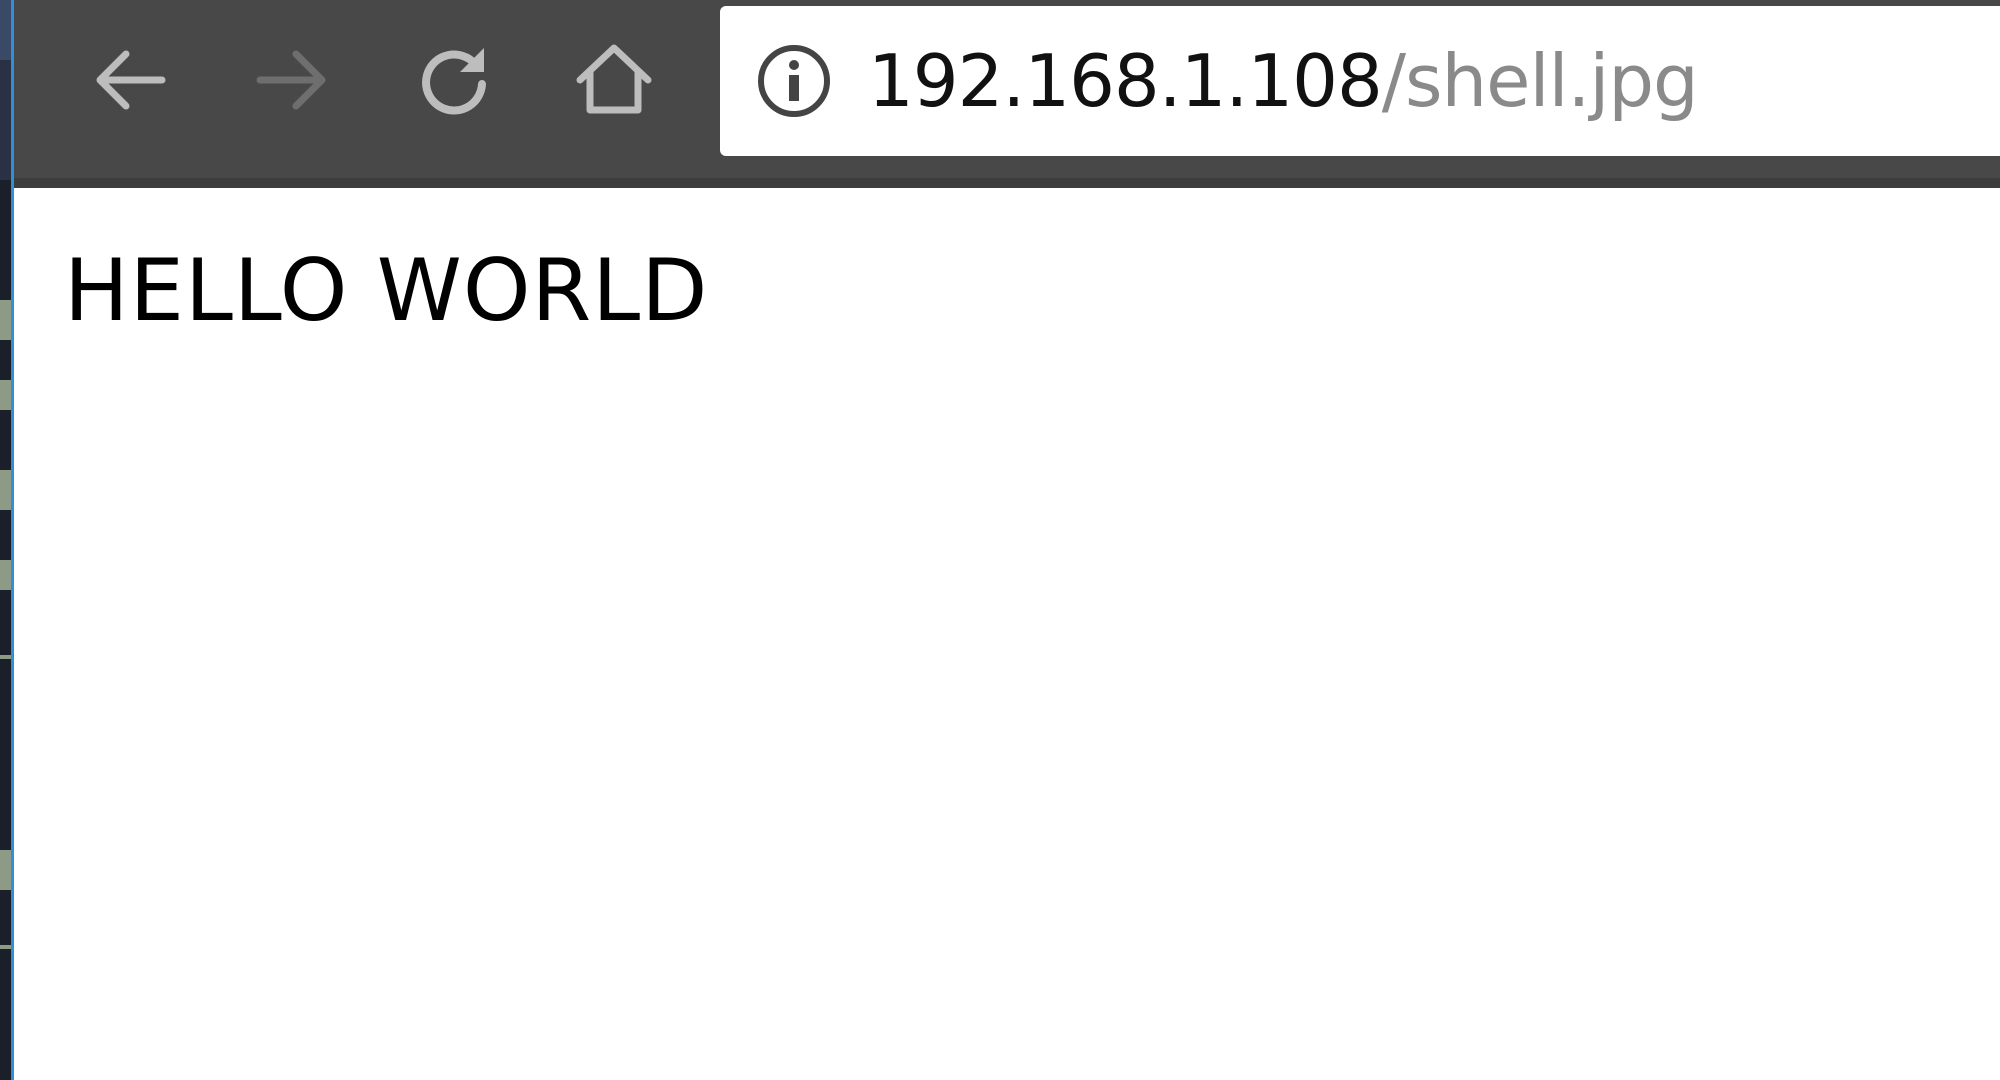 This screenshot has width=2000, height=1080. I want to click on arrow-left-icon, so click(131, 80).